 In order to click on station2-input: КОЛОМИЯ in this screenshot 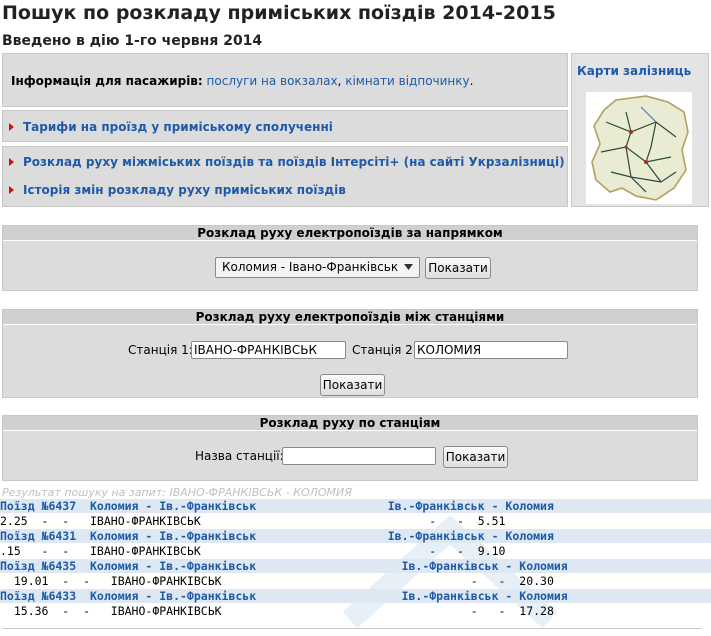, I will do `click(491, 350)`.